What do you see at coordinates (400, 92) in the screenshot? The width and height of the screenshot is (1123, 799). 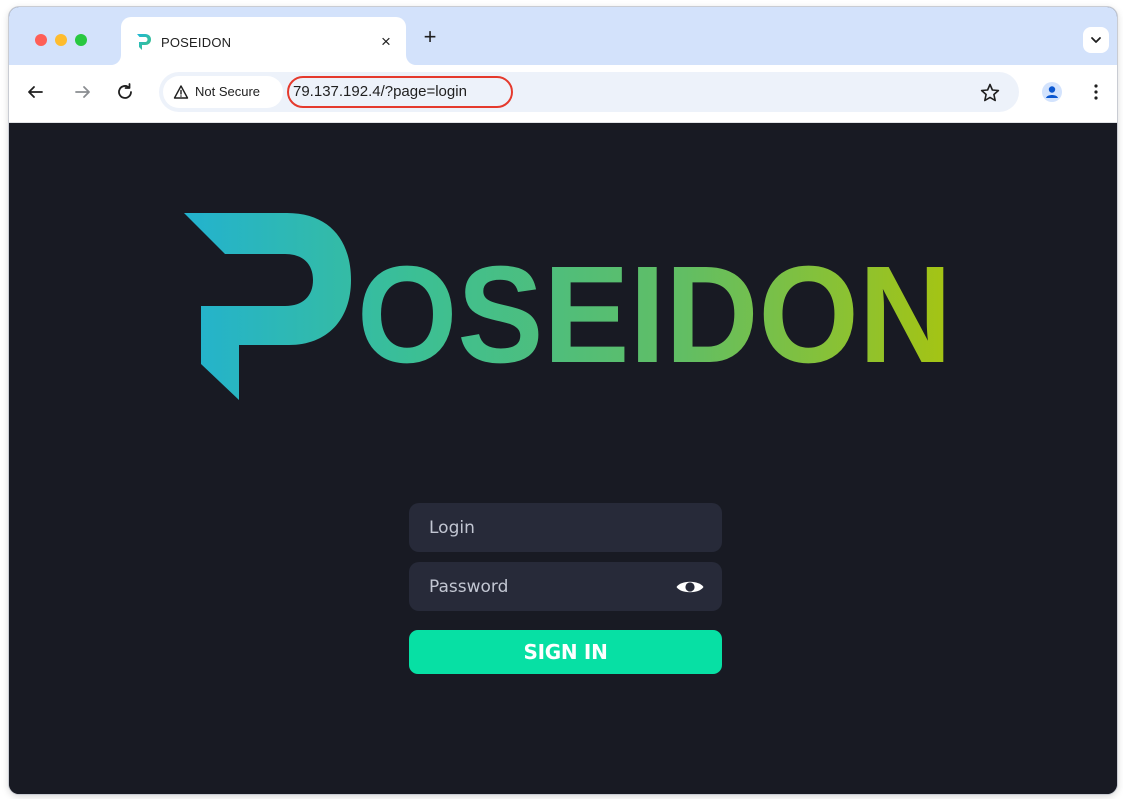 I see `url-highlight-annotation` at bounding box center [400, 92].